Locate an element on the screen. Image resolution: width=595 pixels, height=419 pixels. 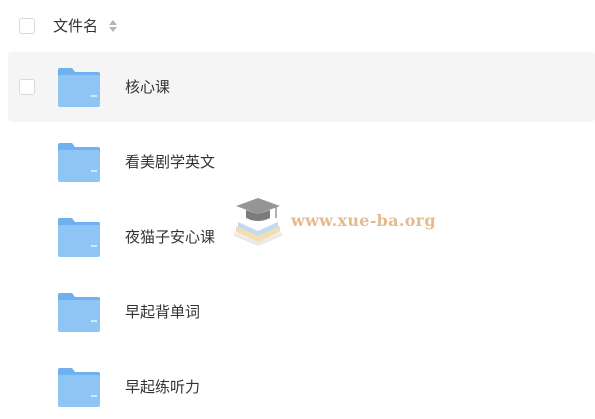
file-name: 核心课 is located at coordinates (147, 87).